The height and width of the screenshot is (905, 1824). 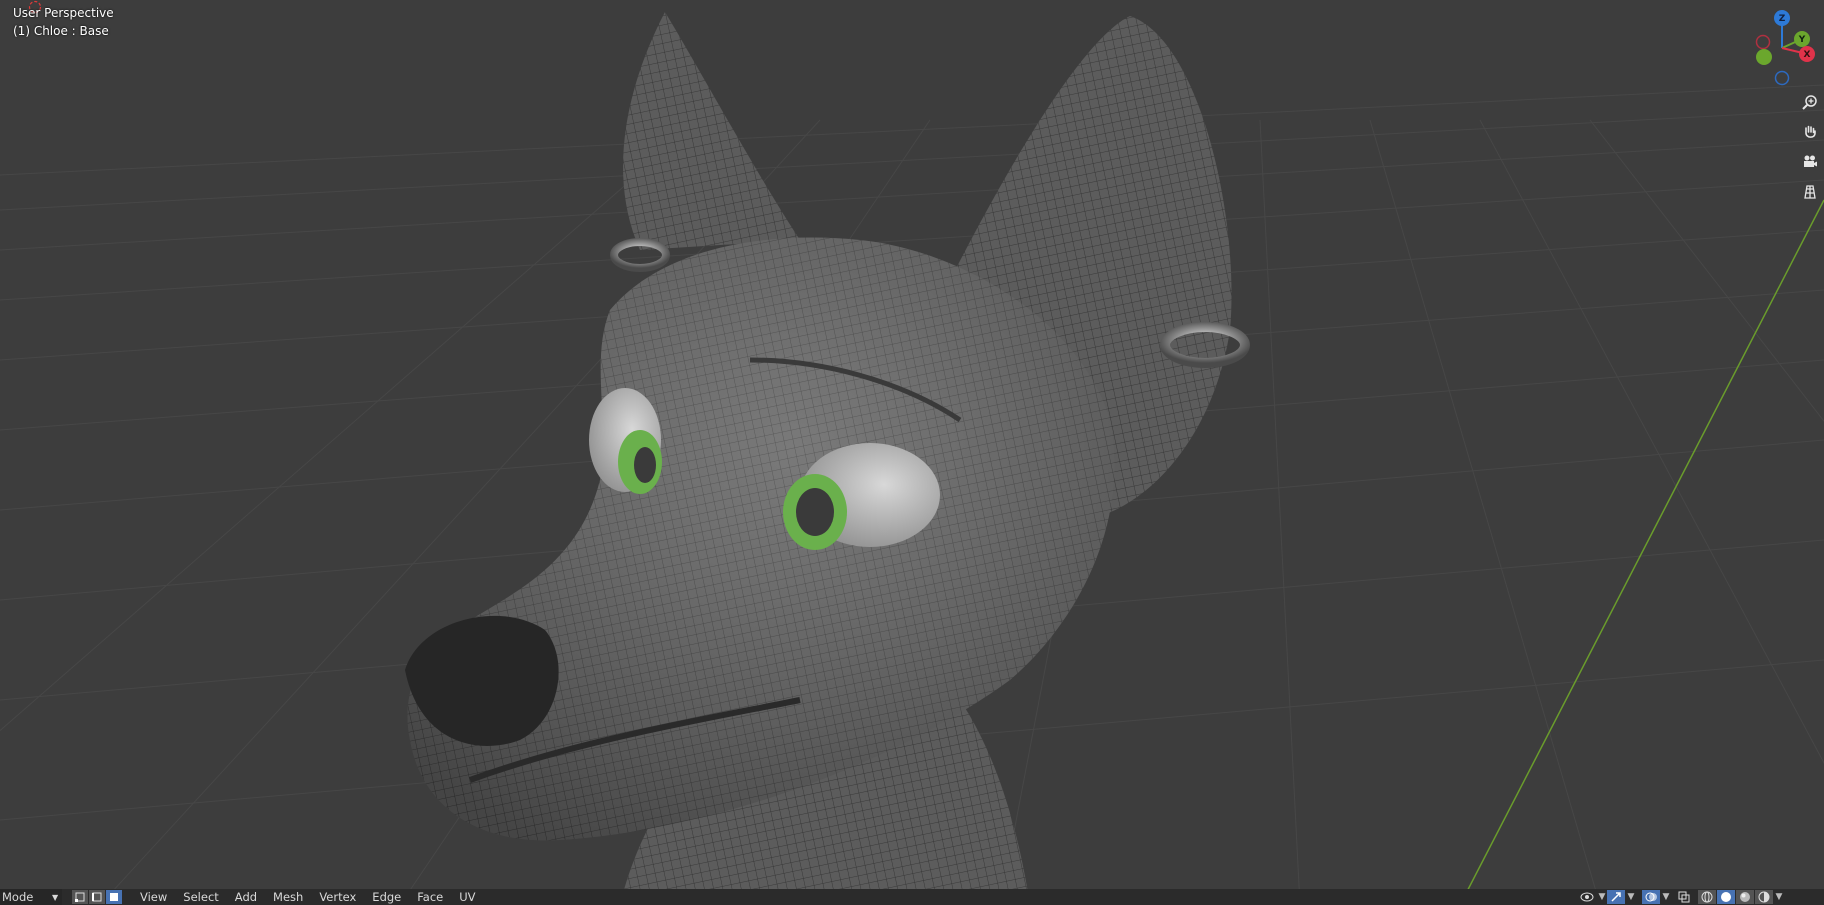 I want to click on camera-view-button, so click(x=1810, y=162).